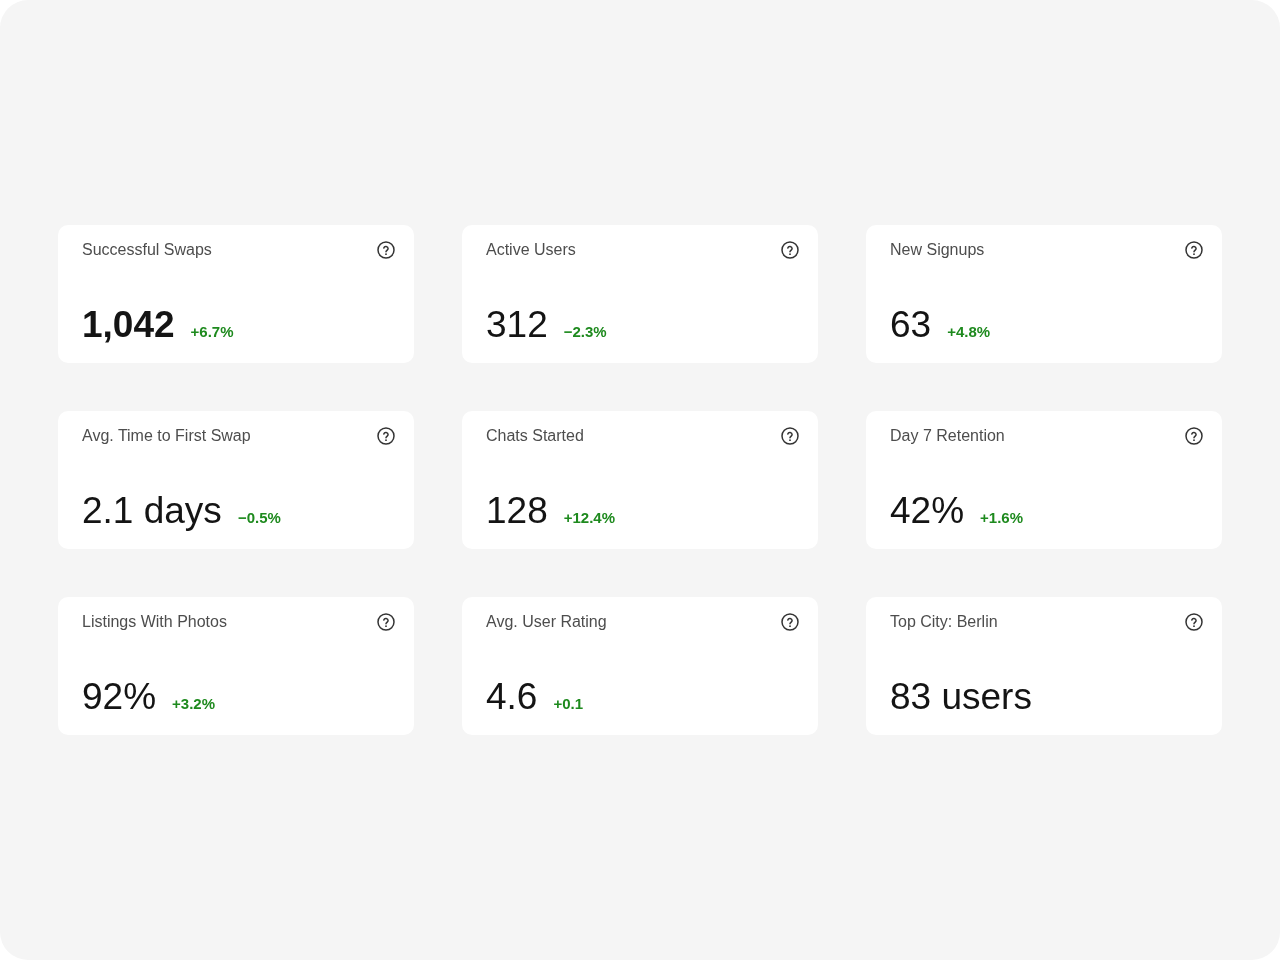  What do you see at coordinates (944, 622) in the screenshot?
I see `metric-title: Top City: Berlin` at bounding box center [944, 622].